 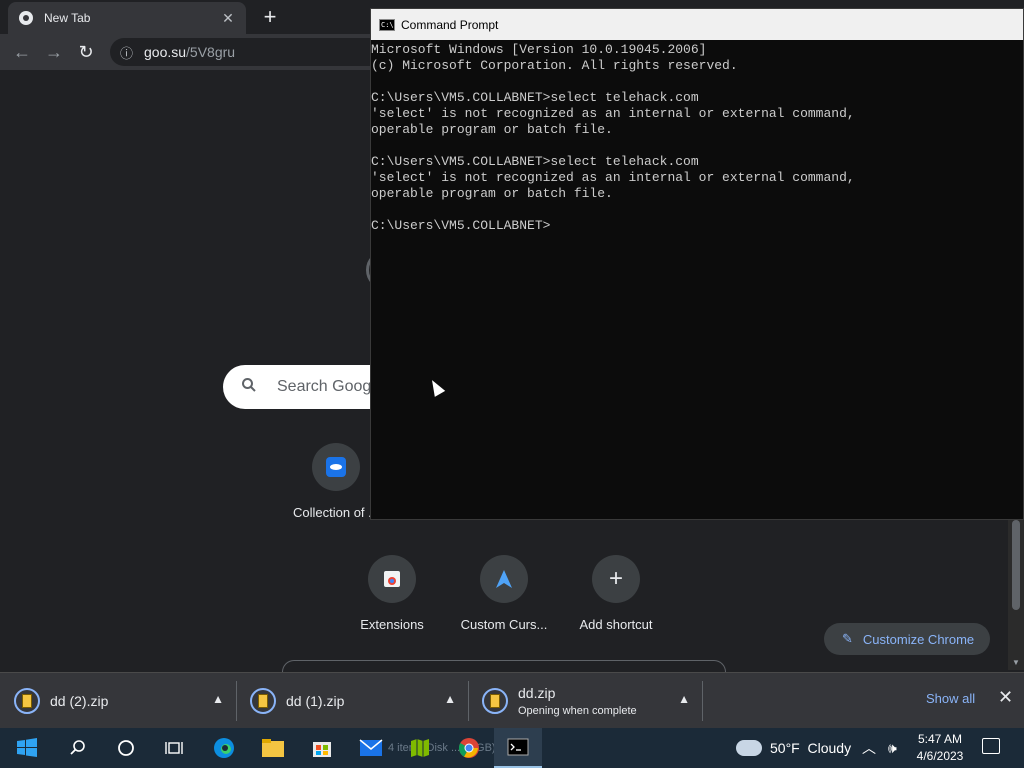 I want to click on chrome-icon, so click(x=26, y=18).